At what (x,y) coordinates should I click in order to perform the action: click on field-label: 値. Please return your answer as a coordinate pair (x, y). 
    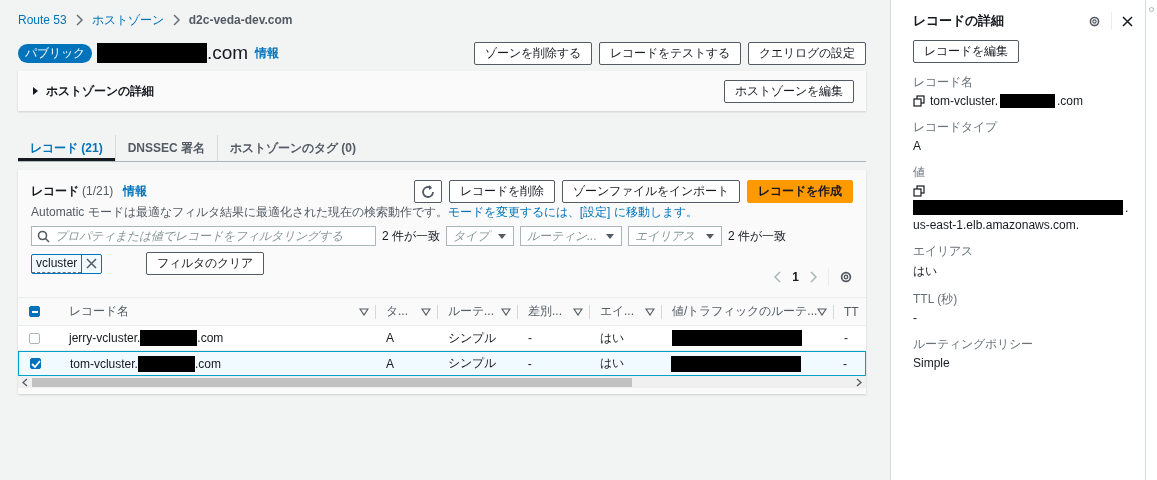
    Looking at the image, I should click on (919, 172).